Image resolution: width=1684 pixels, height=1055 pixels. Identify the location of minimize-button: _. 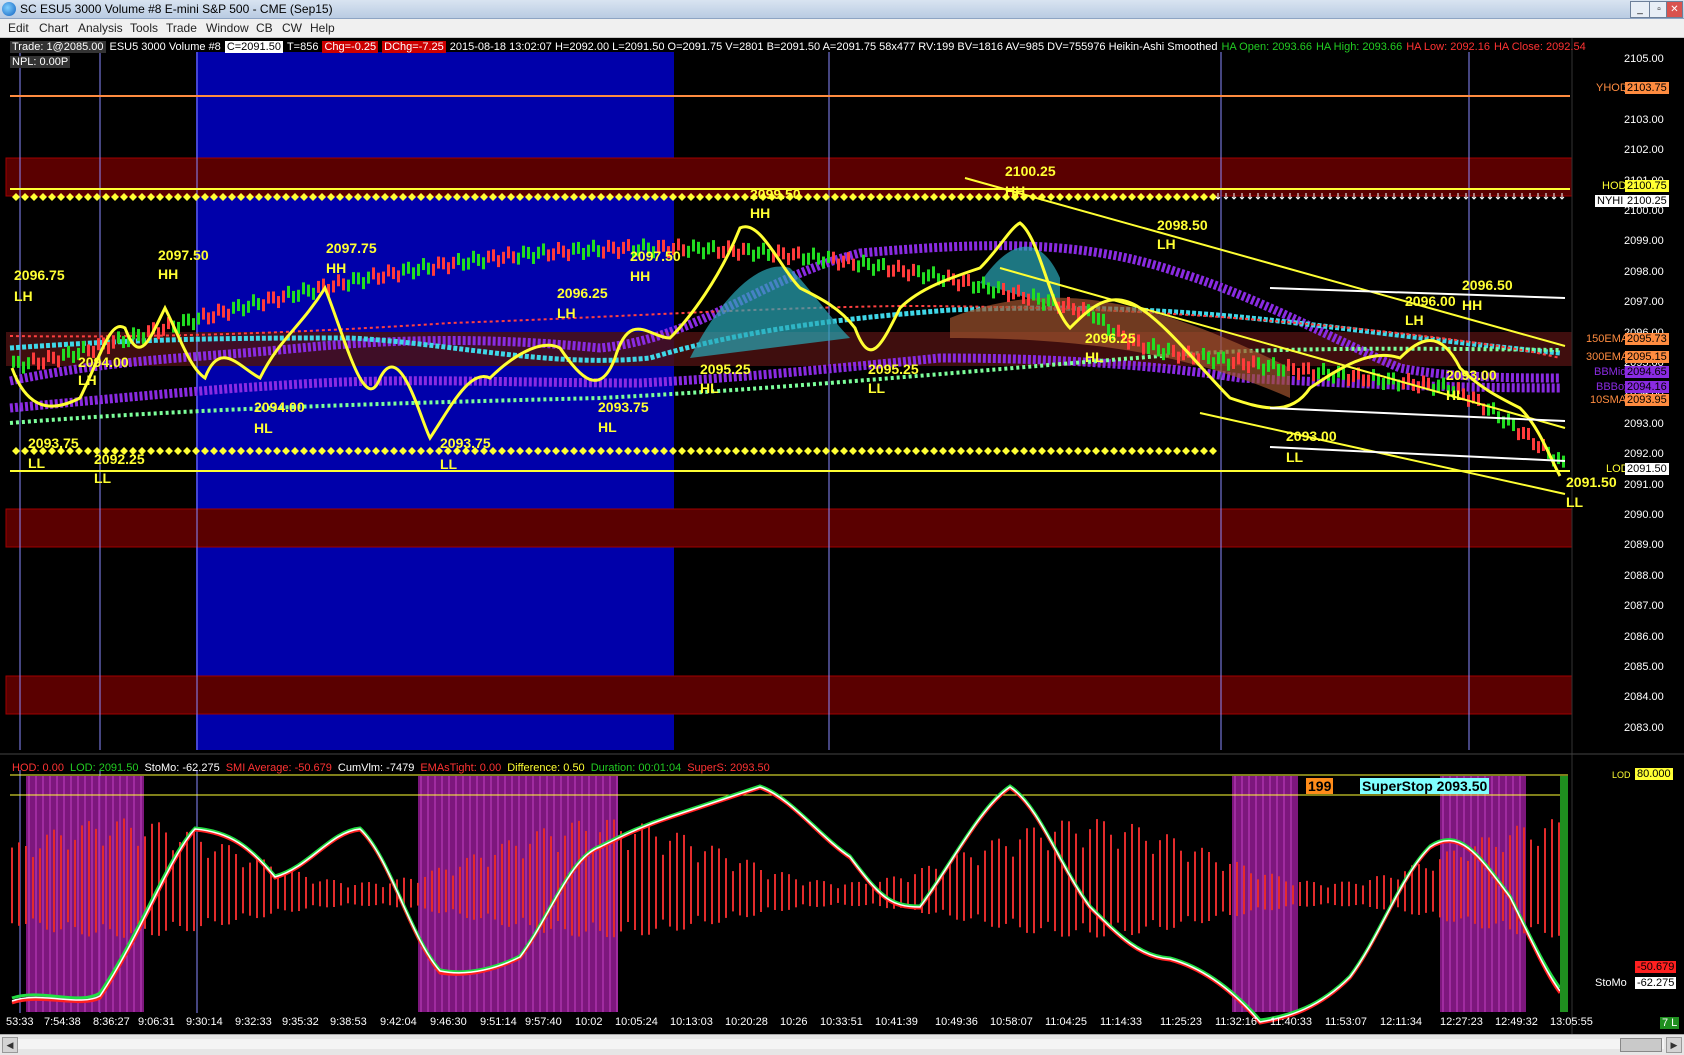
(1640, 9).